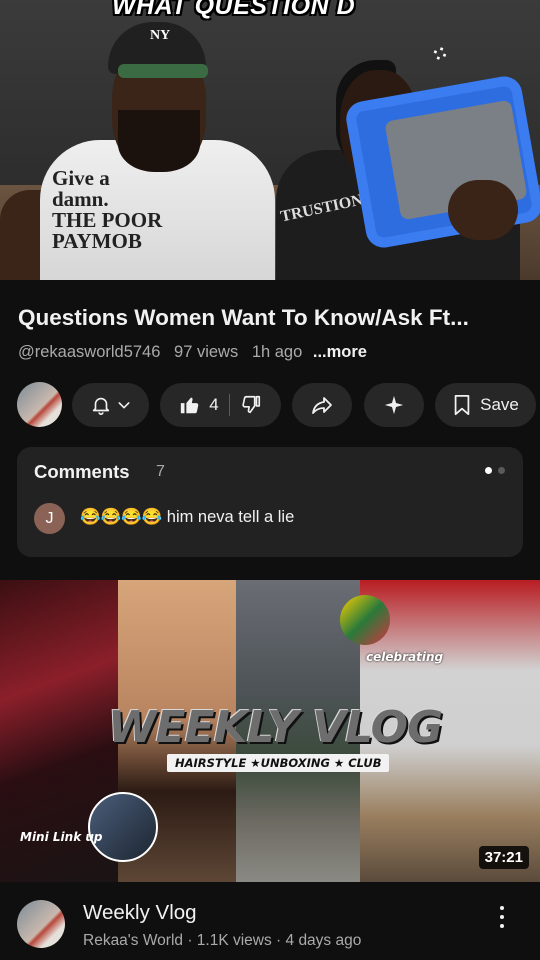 This screenshot has height=960, width=540. Describe the element at coordinates (214, 404) in the screenshot. I see `like-count: 4` at that location.